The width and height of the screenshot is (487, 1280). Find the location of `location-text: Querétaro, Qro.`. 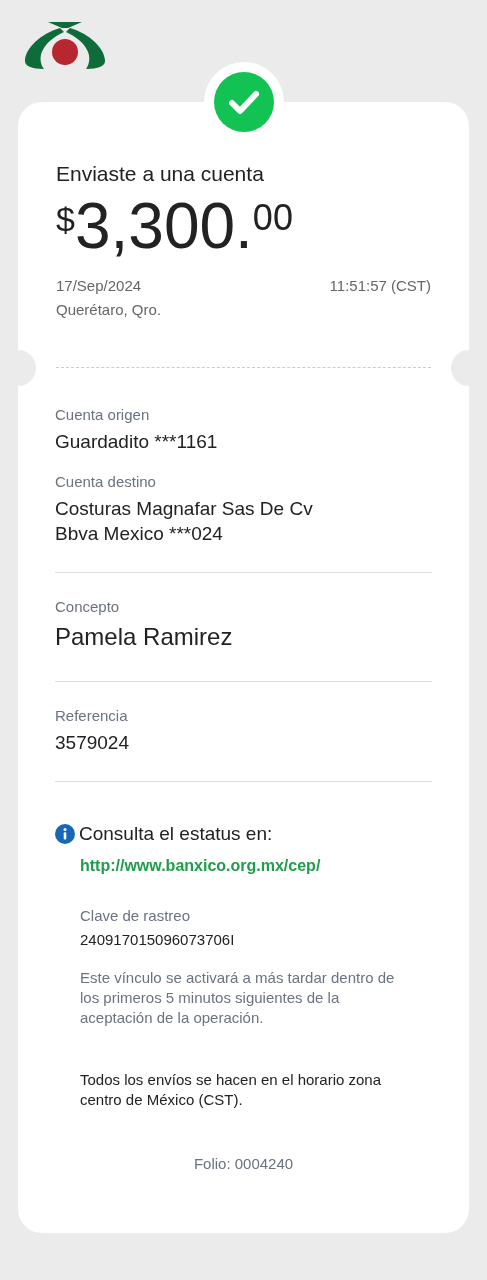

location-text: Querétaro, Qro. is located at coordinates (109, 309).